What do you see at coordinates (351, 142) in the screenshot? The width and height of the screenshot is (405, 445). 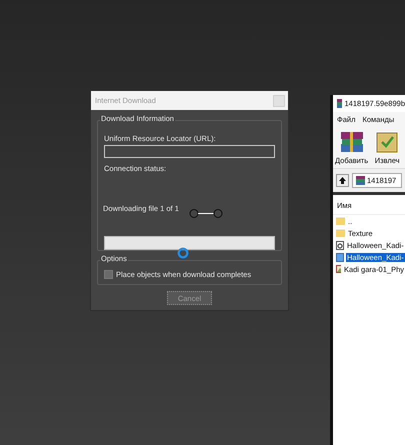 I see `books-stack-icon` at bounding box center [351, 142].